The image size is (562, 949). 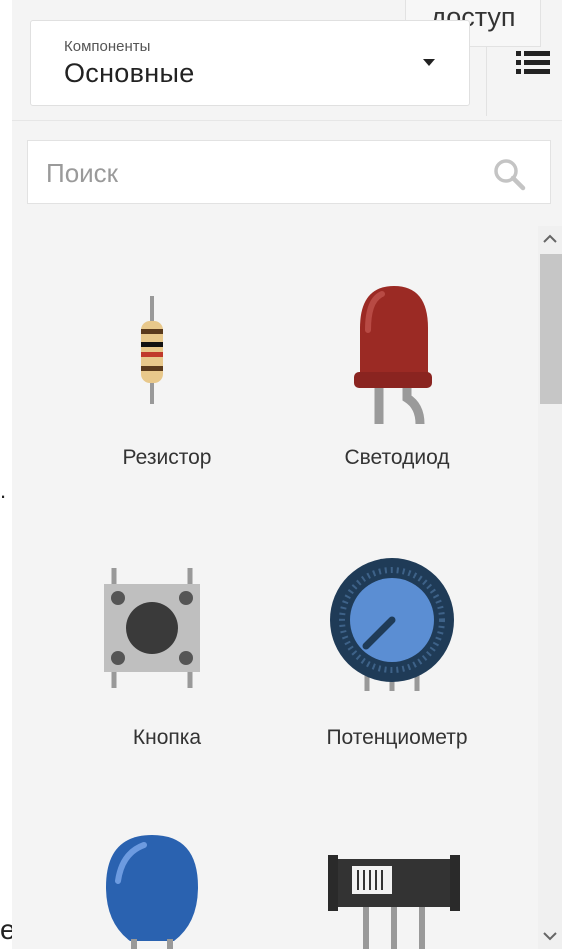 I want to click on component-tile-piezo, so click(x=167, y=880).